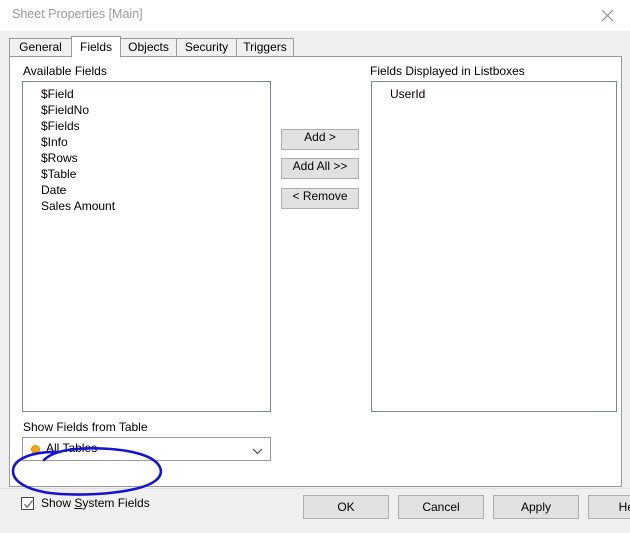 This screenshot has height=533, width=630. I want to click on ok-button: OK, so click(346, 507).